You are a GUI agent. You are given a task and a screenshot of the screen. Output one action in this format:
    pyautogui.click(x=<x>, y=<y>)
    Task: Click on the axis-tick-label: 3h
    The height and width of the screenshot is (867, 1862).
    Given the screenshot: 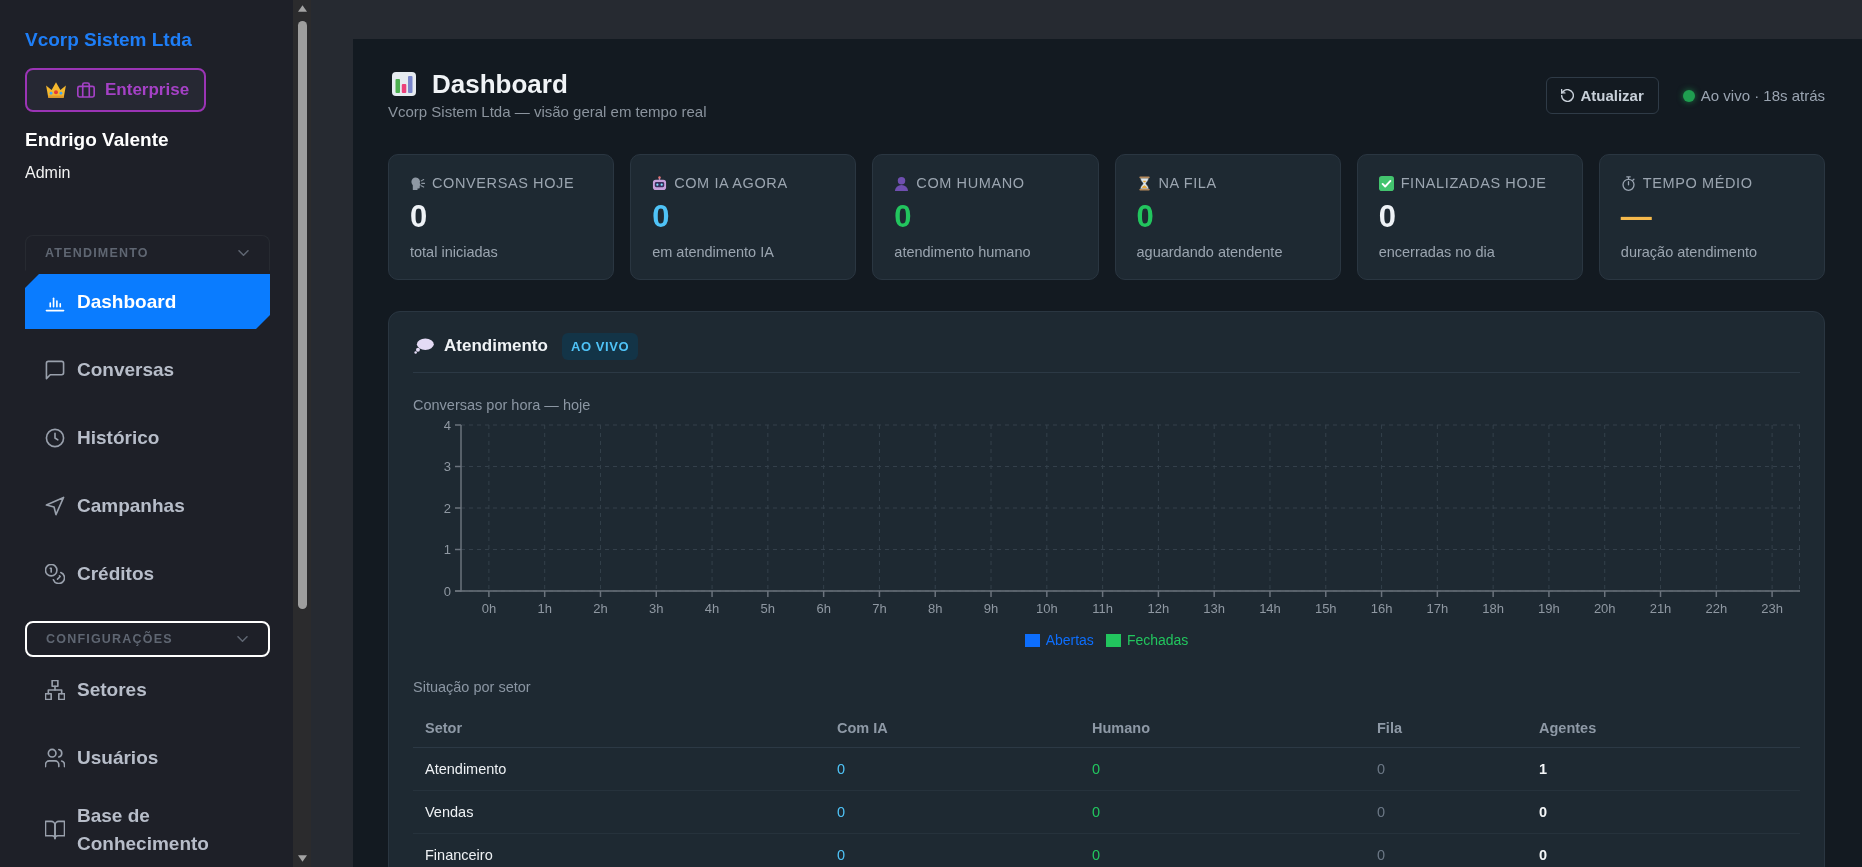 What is the action you would take?
    pyautogui.click(x=656, y=608)
    